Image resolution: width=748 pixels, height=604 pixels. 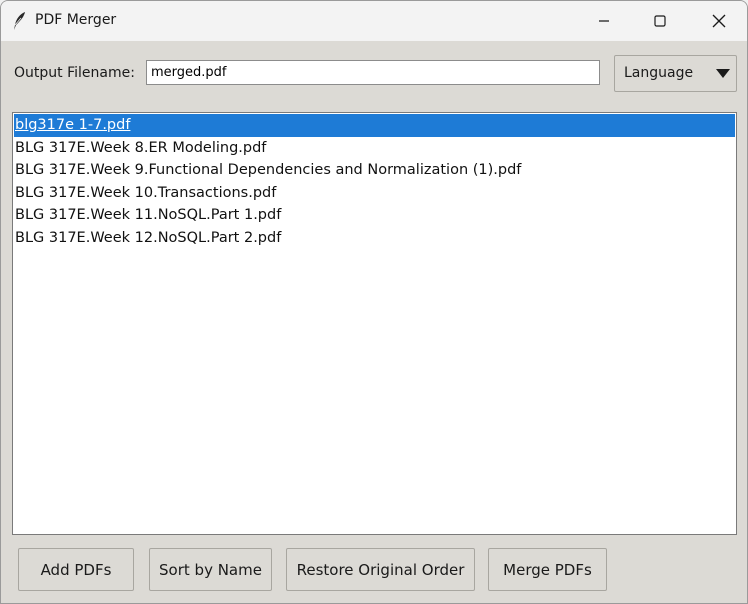 I want to click on minimize-button, so click(x=604, y=21).